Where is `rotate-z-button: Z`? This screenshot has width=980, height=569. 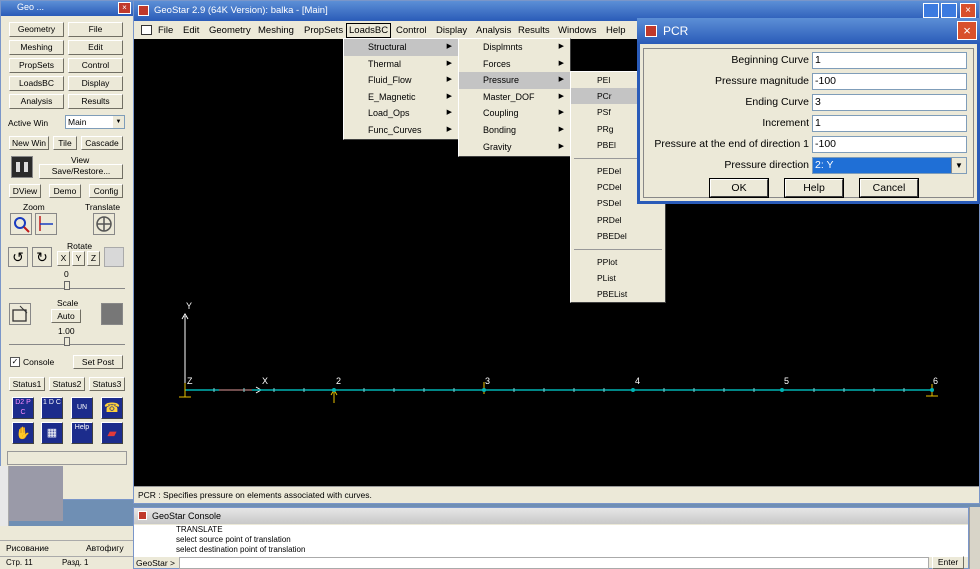
rotate-z-button: Z is located at coordinates (93, 258).